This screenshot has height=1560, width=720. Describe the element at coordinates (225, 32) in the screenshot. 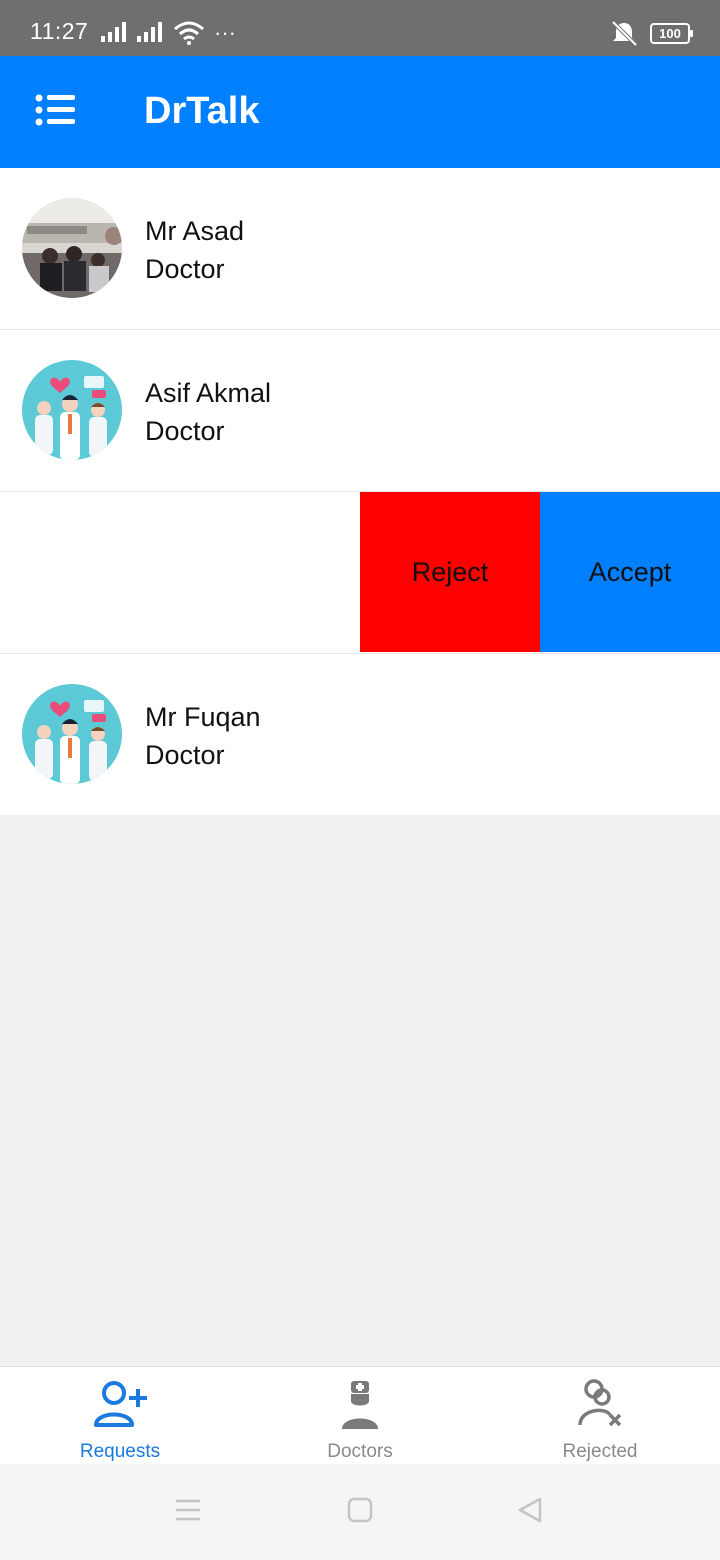

I see `more-notifications: ···` at that location.